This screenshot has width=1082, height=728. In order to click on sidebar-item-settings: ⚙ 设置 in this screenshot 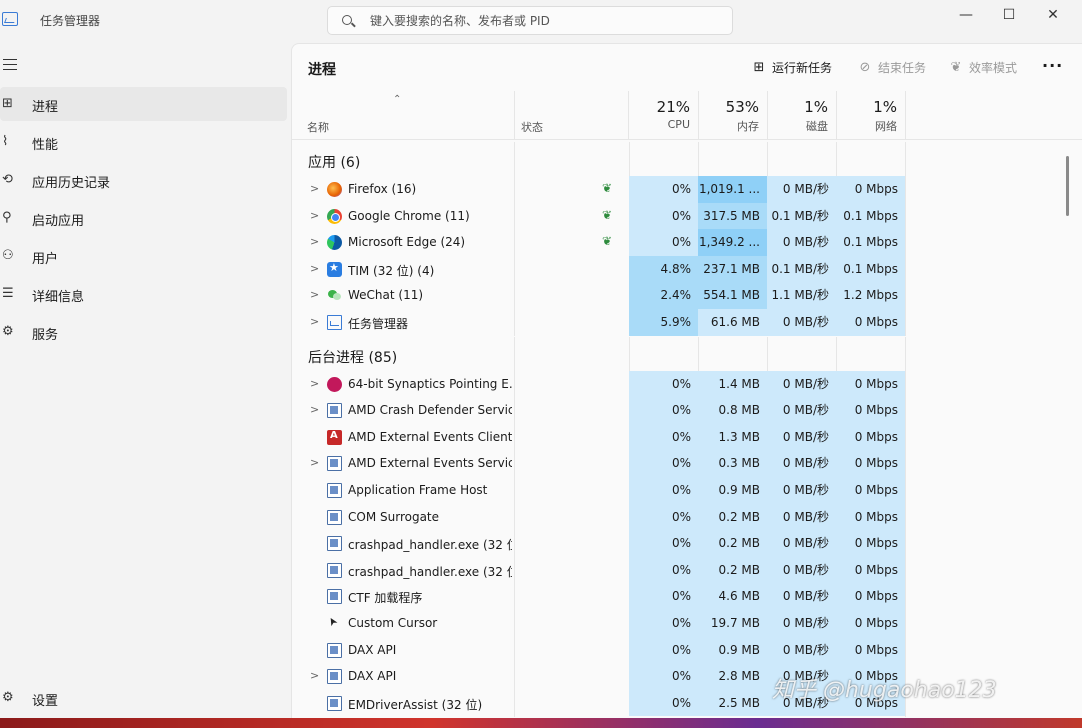, I will do `click(143, 698)`.